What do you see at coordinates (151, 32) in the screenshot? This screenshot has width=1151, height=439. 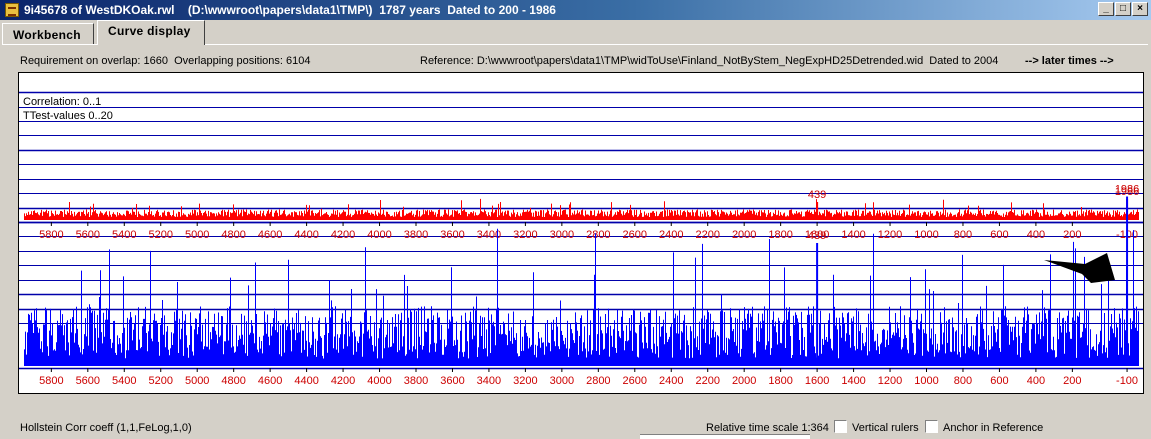 I see `tab-curve-display: Curve display` at bounding box center [151, 32].